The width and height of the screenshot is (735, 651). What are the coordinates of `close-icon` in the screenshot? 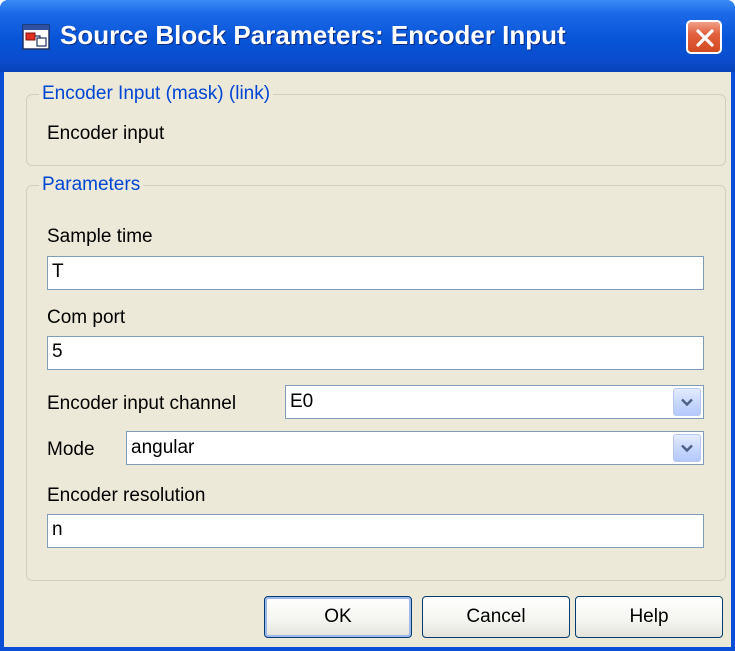 It's located at (705, 38).